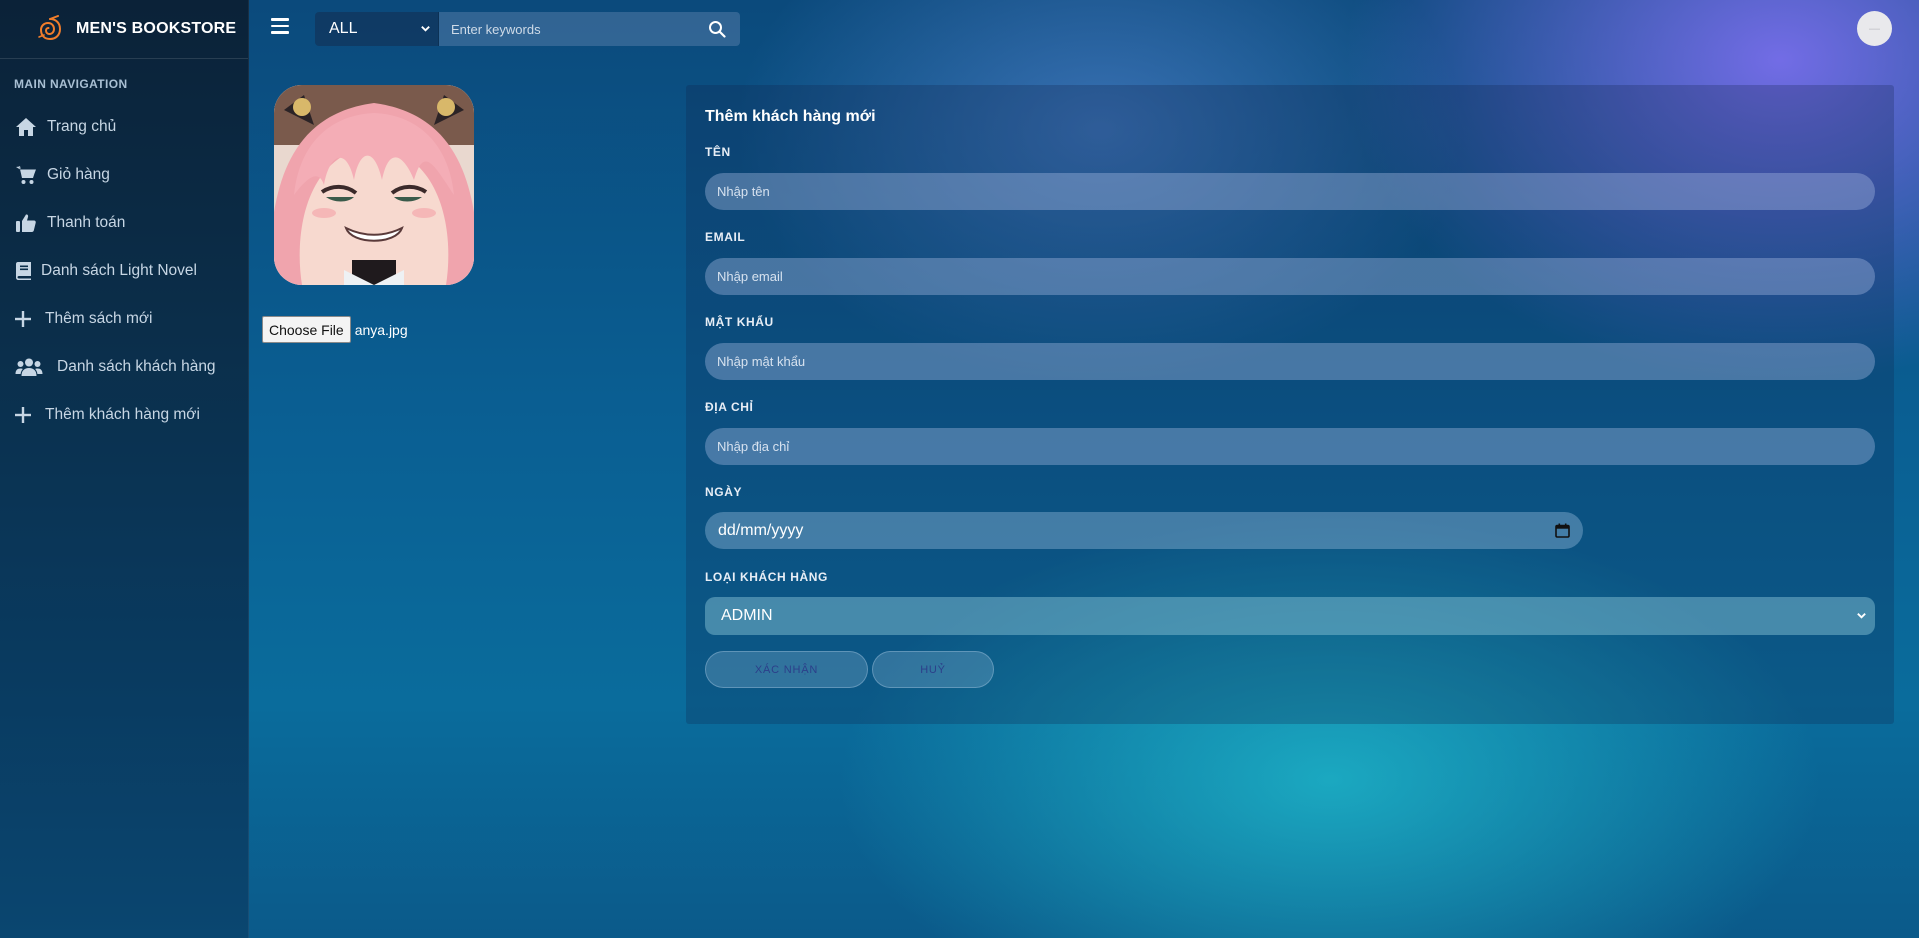  I want to click on sidebar-item-label: Trang chủ, so click(82, 126).